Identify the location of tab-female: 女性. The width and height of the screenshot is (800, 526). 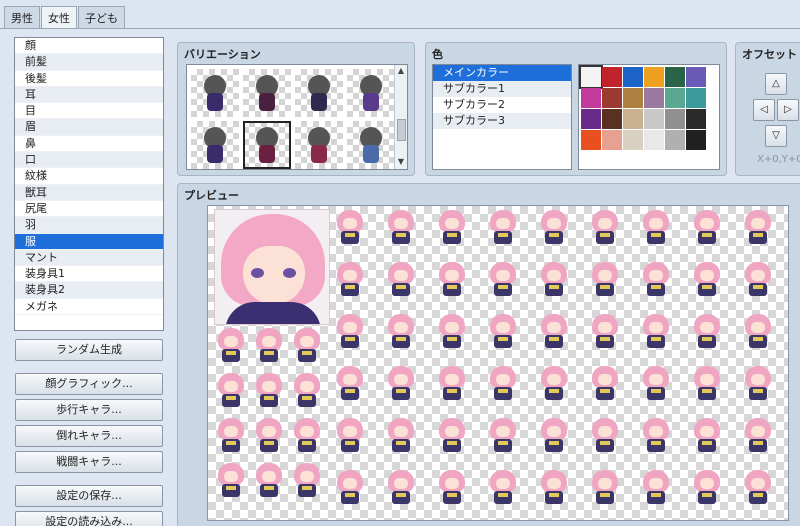
(59, 17).